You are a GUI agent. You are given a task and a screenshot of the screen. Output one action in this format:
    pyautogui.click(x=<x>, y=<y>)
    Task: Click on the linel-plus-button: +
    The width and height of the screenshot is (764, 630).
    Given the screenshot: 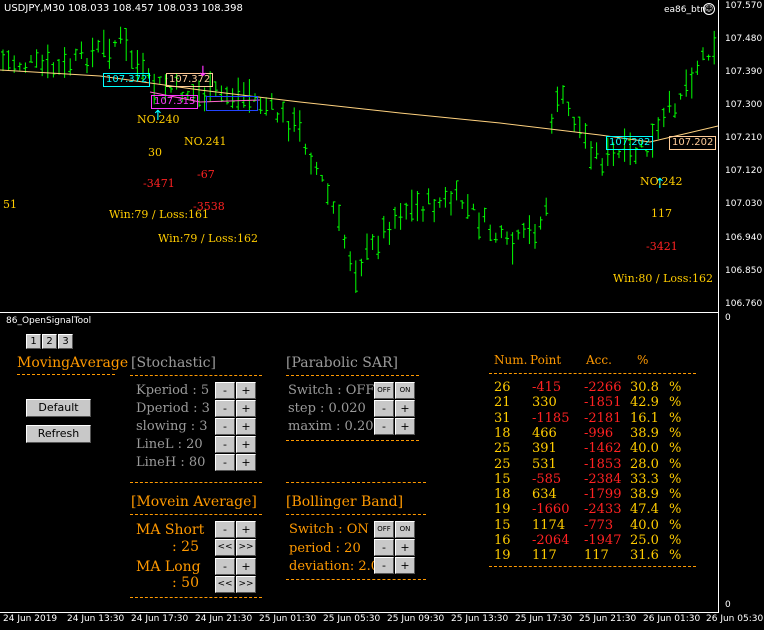 What is the action you would take?
    pyautogui.click(x=246, y=444)
    